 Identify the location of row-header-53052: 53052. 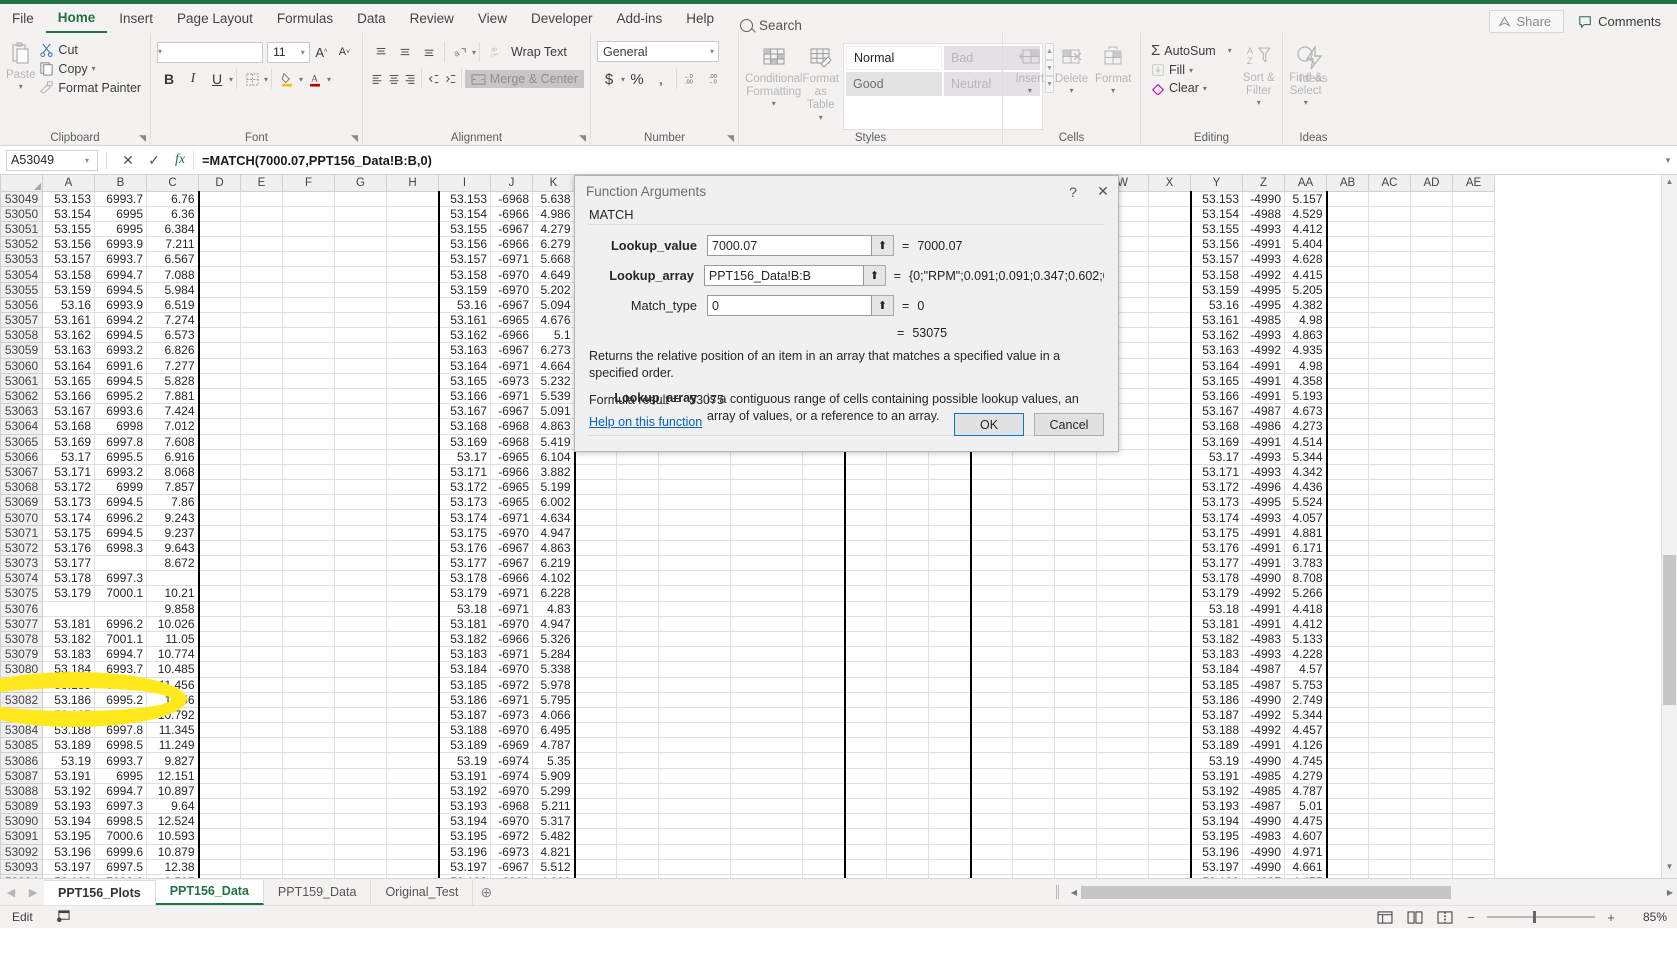
(21, 244).